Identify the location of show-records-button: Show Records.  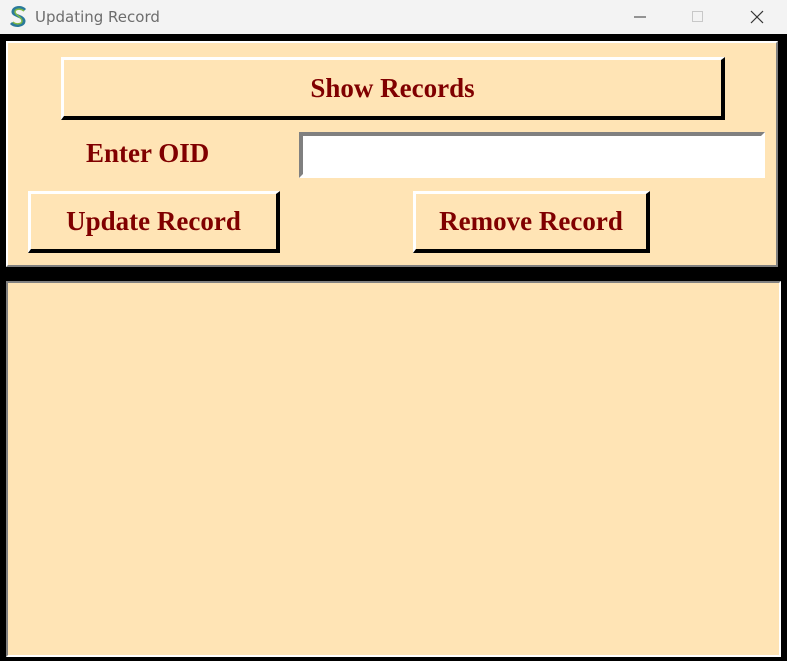
(393, 88).